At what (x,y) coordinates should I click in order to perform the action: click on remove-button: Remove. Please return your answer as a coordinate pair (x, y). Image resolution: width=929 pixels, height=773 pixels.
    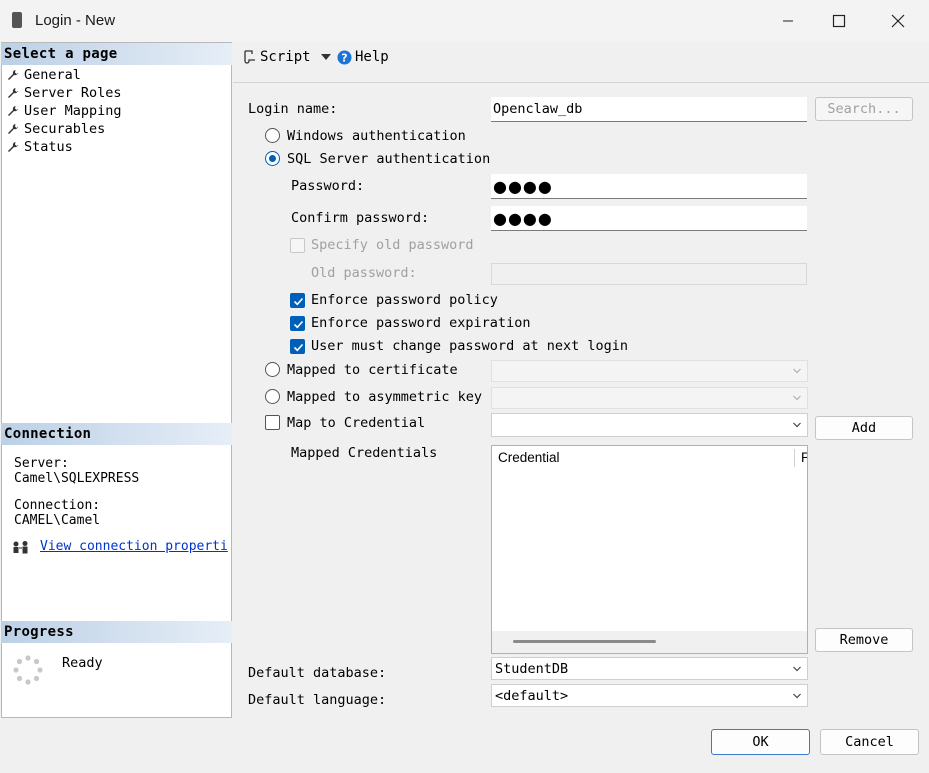
    Looking at the image, I should click on (864, 640).